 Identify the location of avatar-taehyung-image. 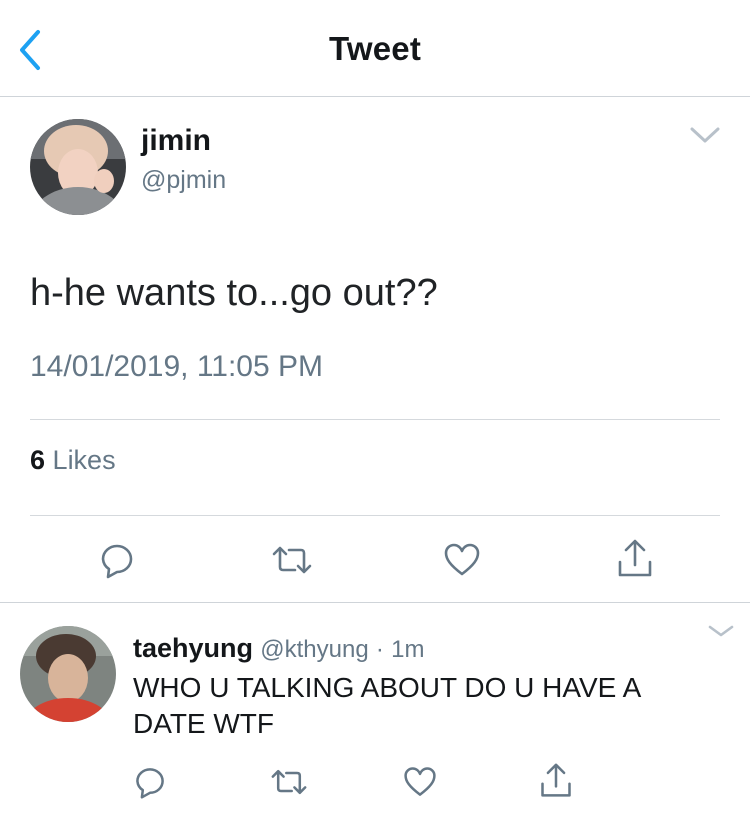
(68, 674).